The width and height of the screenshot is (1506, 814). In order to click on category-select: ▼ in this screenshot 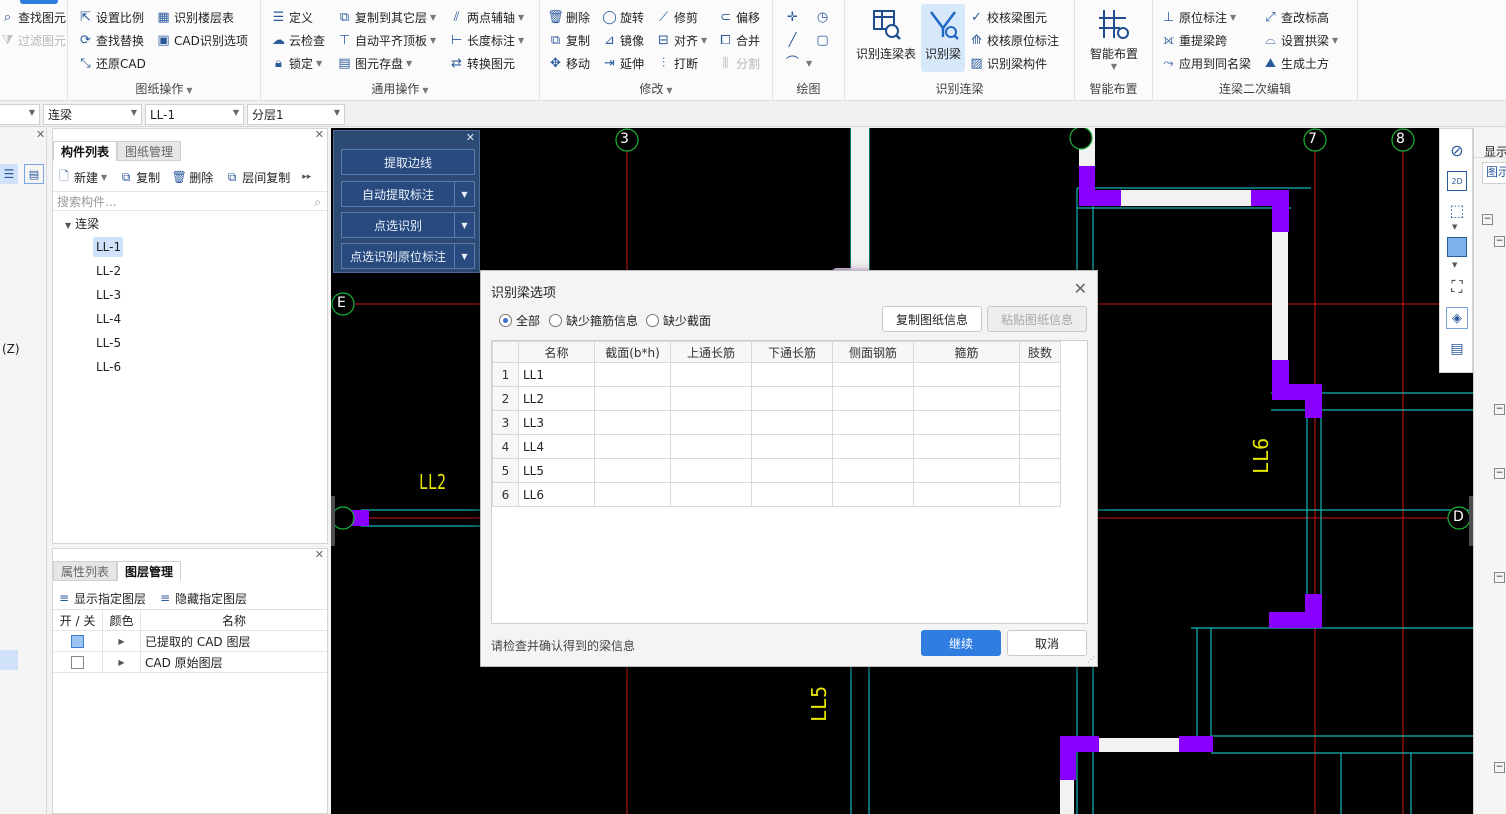, I will do `click(20, 114)`.